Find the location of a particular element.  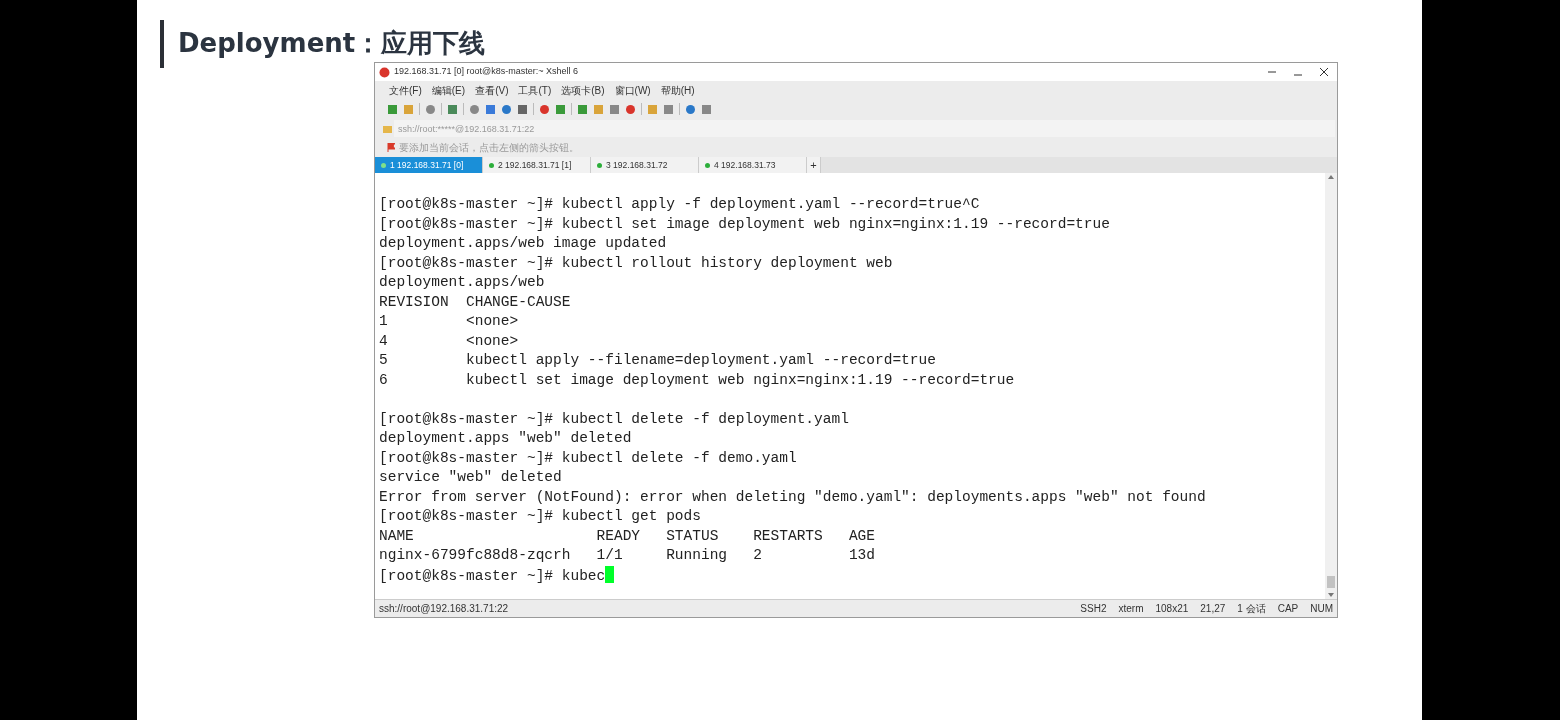

terminal-line: deployment.apps "web" deleted is located at coordinates (506, 438).